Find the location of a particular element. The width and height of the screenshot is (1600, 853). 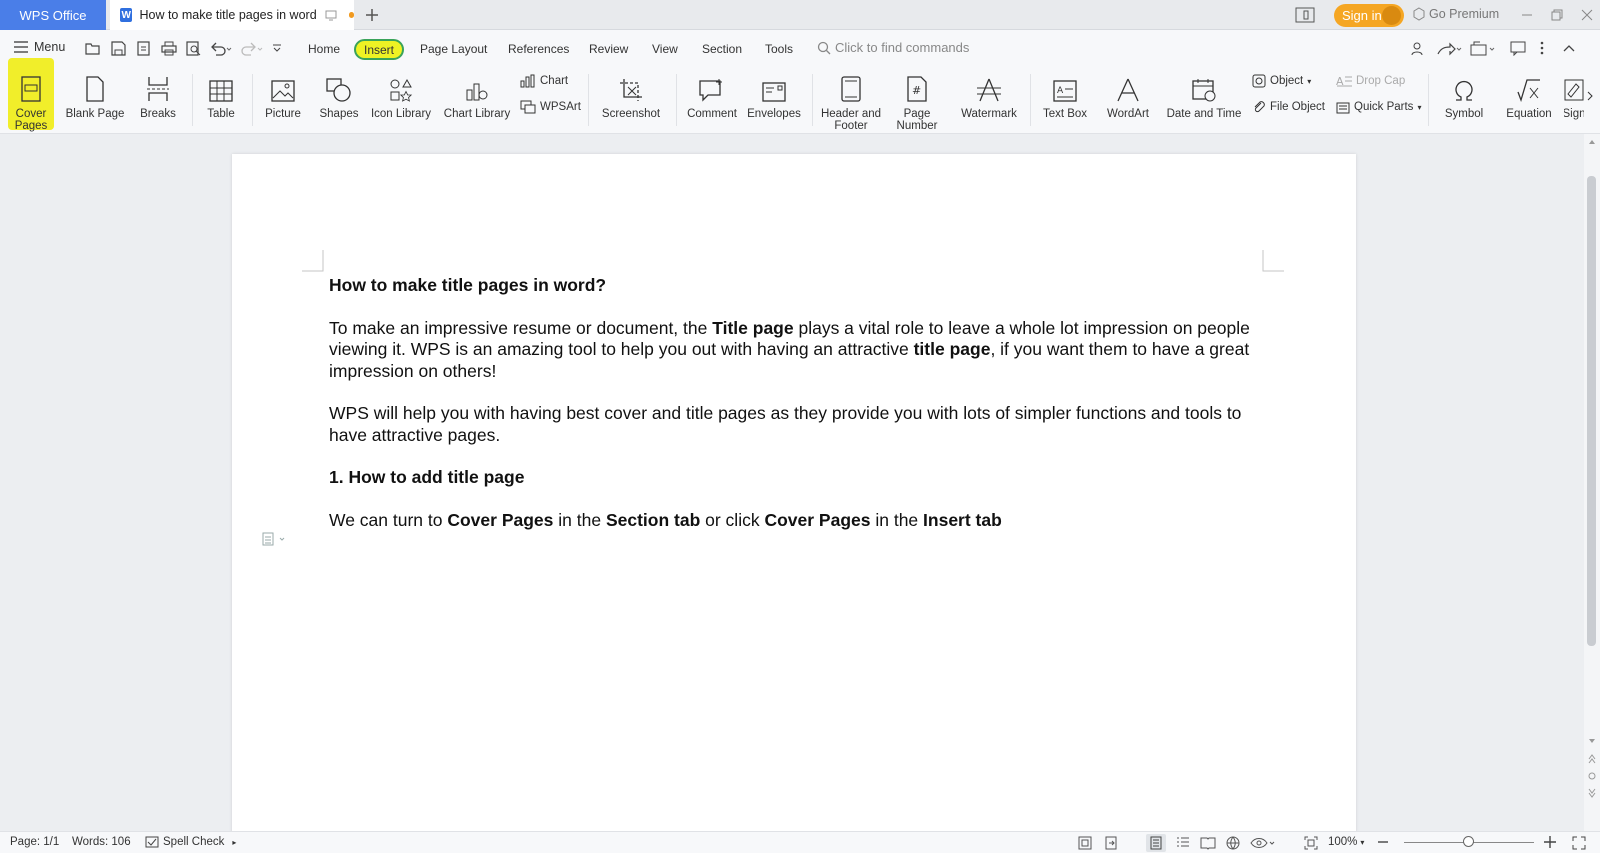

blank-page-button: Blank Page is located at coordinates (95, 94).